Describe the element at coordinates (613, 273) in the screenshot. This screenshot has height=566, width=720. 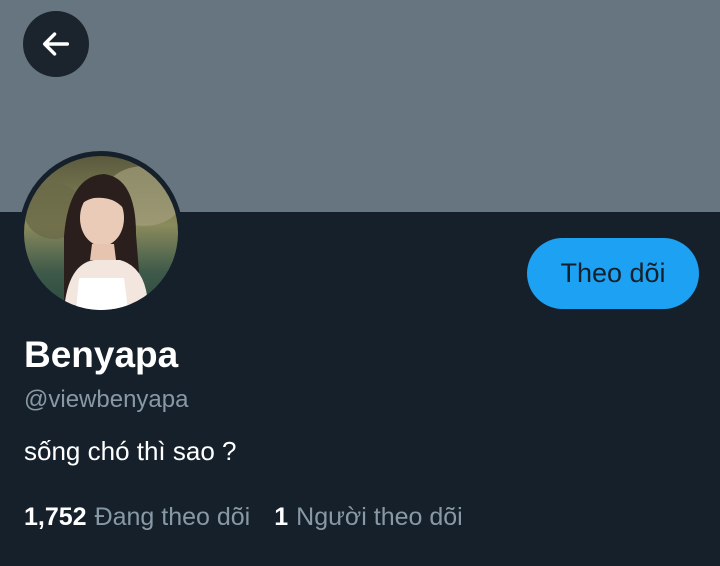
I see `follow-button: Theo dõi` at that location.